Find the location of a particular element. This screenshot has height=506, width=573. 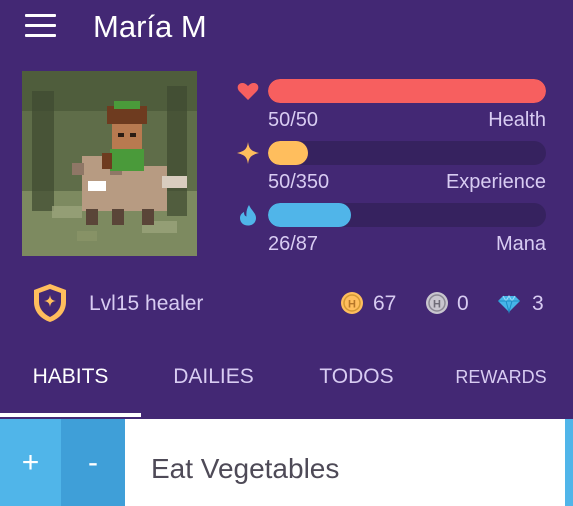

gold-coin-icon: H is located at coordinates (352, 303).